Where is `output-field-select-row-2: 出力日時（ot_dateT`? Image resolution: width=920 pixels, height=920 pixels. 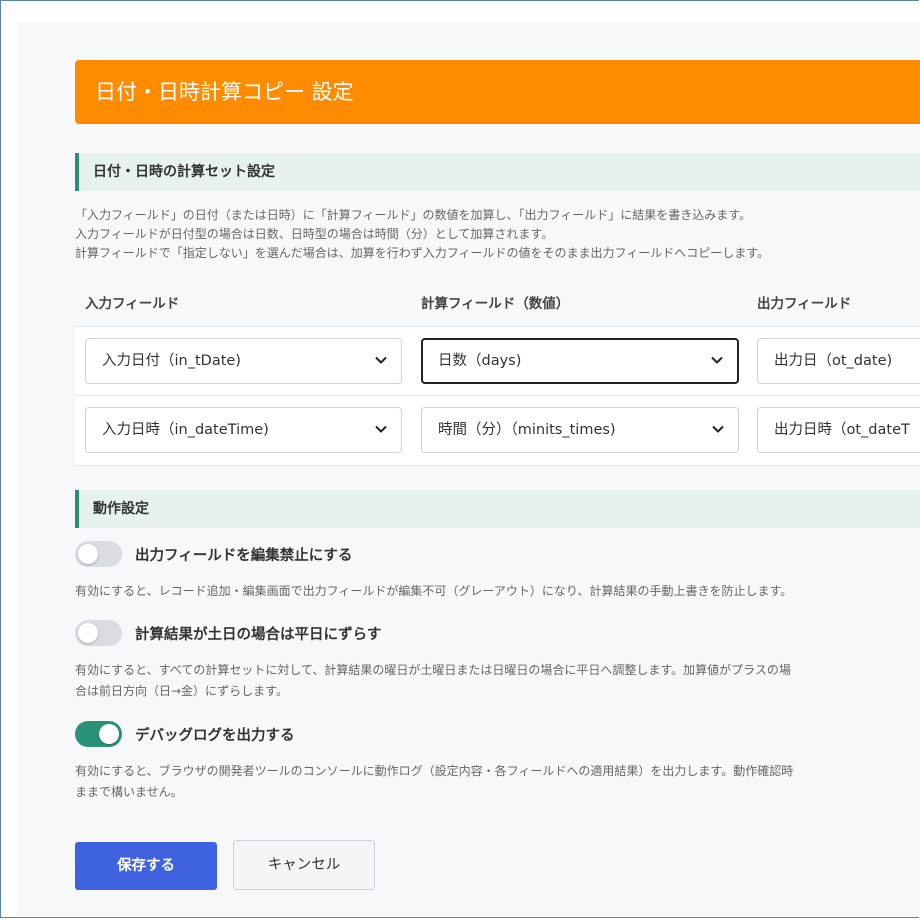
output-field-select-row-2: 出力日時（ot_dateT is located at coordinates (838, 430).